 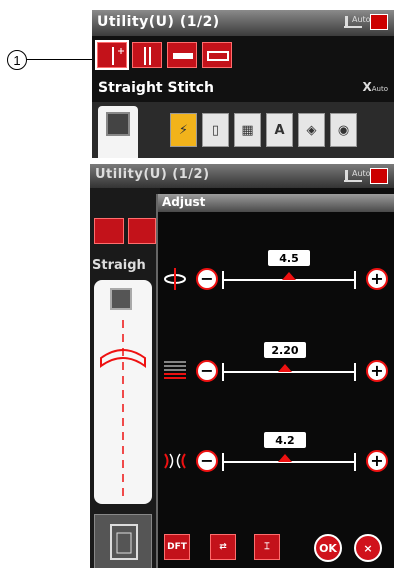 What do you see at coordinates (175, 461) in the screenshot?
I see `thread-tension-icon` at bounding box center [175, 461].